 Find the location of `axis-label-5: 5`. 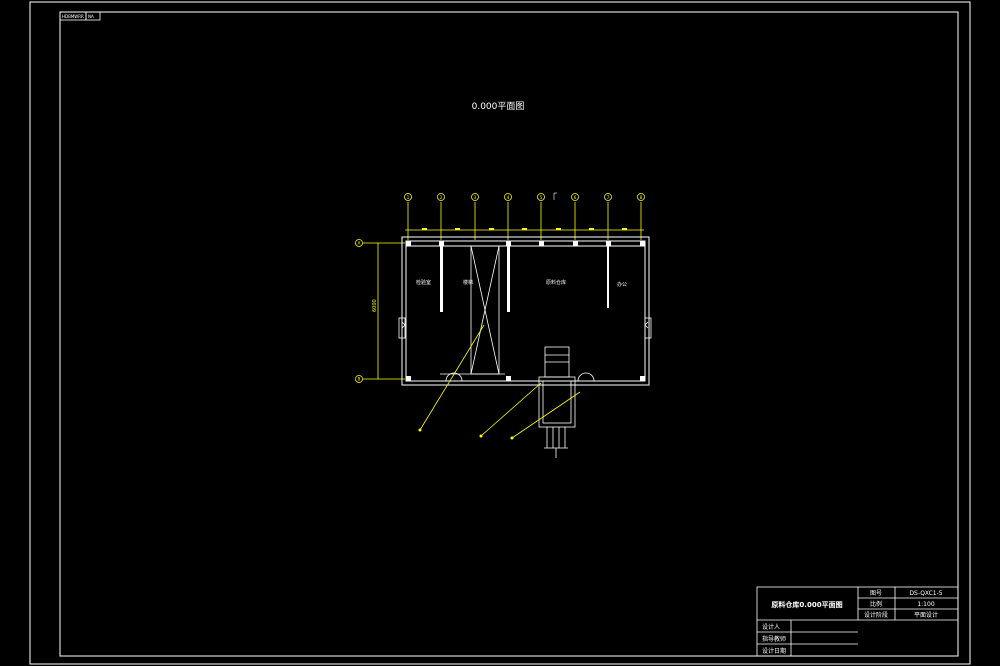

axis-label-5: 5 is located at coordinates (541, 197).